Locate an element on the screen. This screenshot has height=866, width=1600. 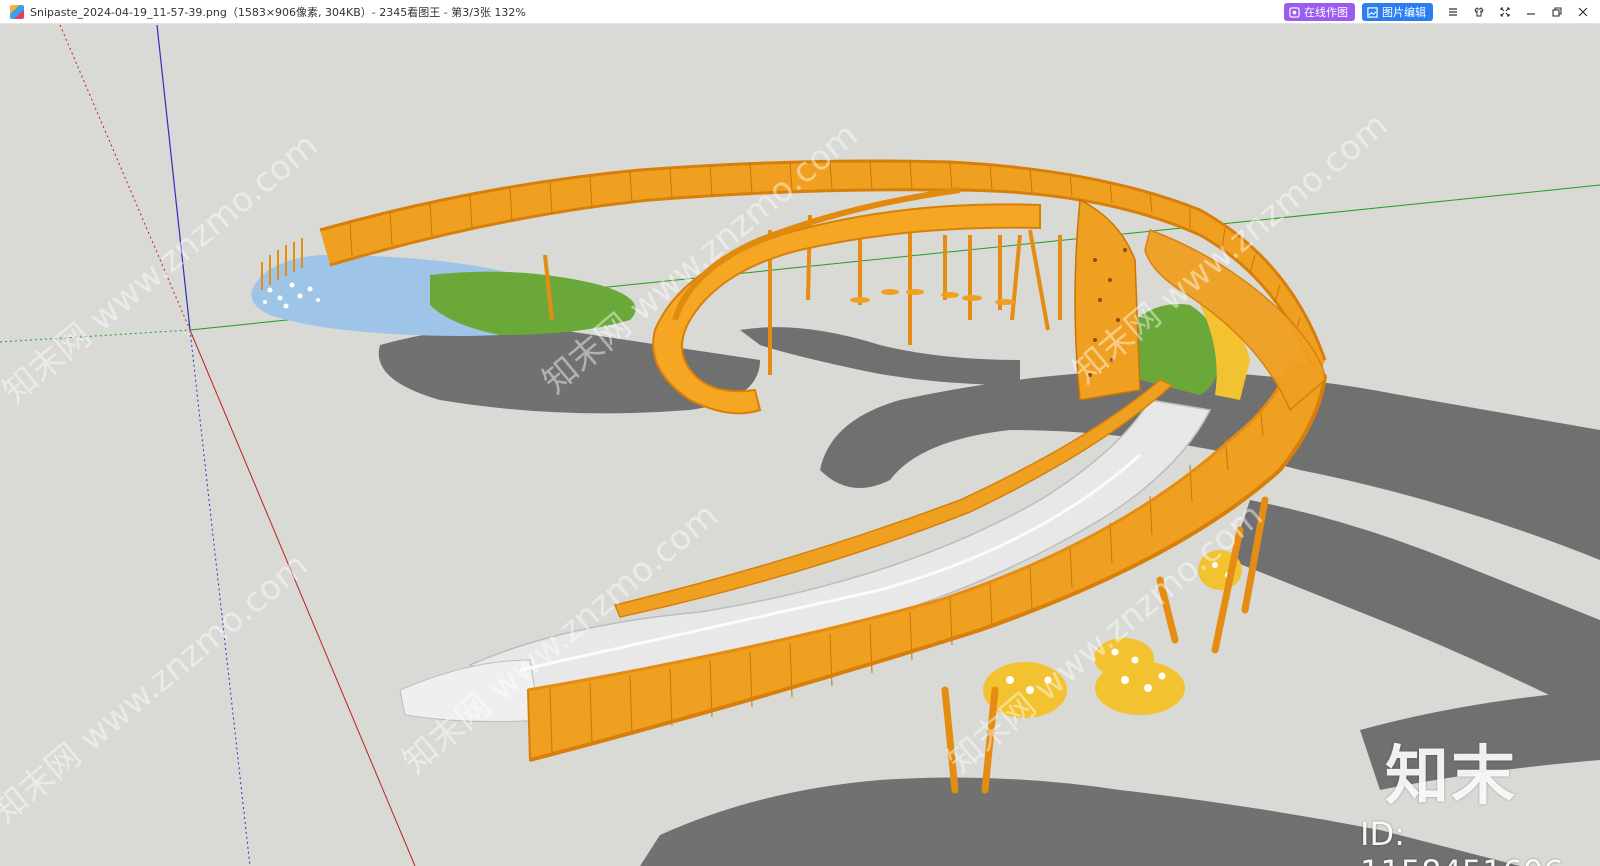
watermark-id: ID: 1158451606 is located at coordinates (1462, 840).